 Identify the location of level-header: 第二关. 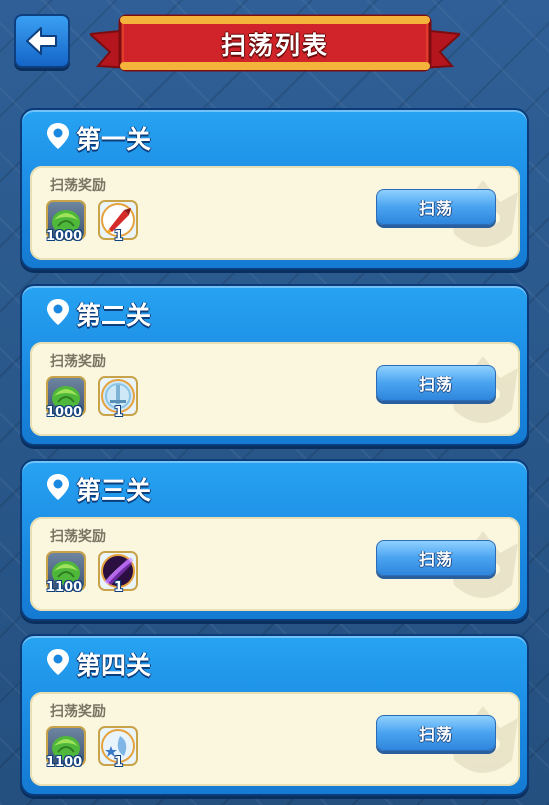
(98, 314).